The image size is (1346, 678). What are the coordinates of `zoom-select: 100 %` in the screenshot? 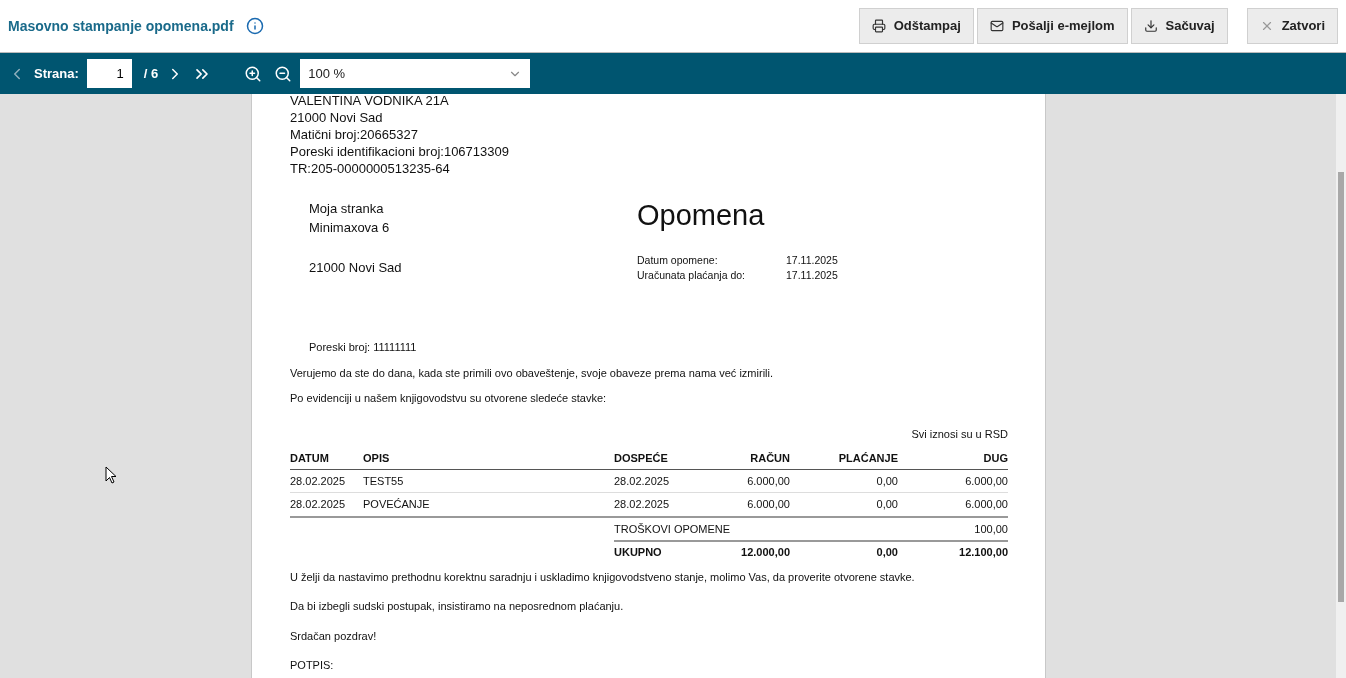 It's located at (415, 73).